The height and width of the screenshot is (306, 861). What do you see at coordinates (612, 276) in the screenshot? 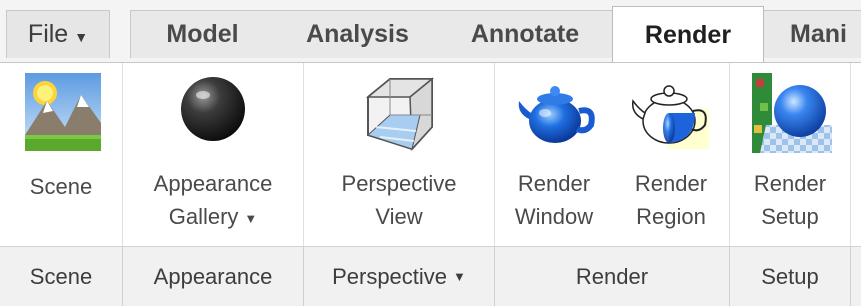
I see `group-label-render: Render` at bounding box center [612, 276].